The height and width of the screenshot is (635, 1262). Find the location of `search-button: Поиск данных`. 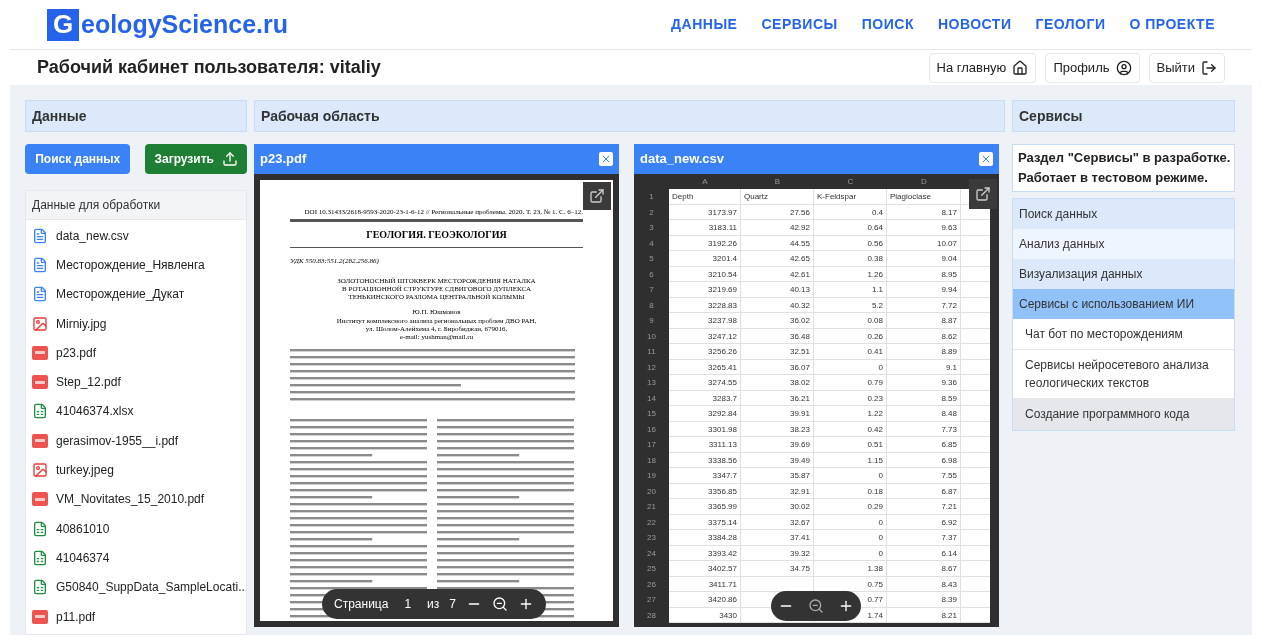

search-button: Поиск данных is located at coordinates (78, 159).